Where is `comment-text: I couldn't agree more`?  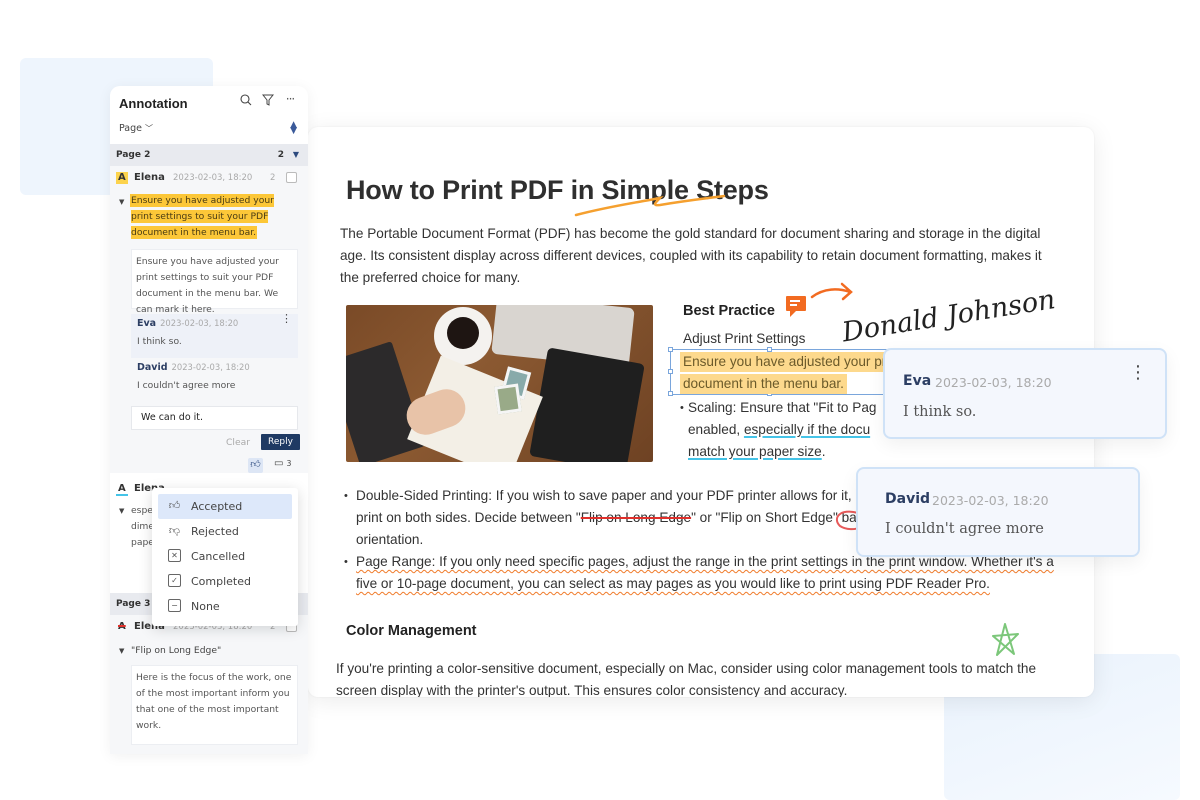
comment-text: I couldn't agree more is located at coordinates (964, 529).